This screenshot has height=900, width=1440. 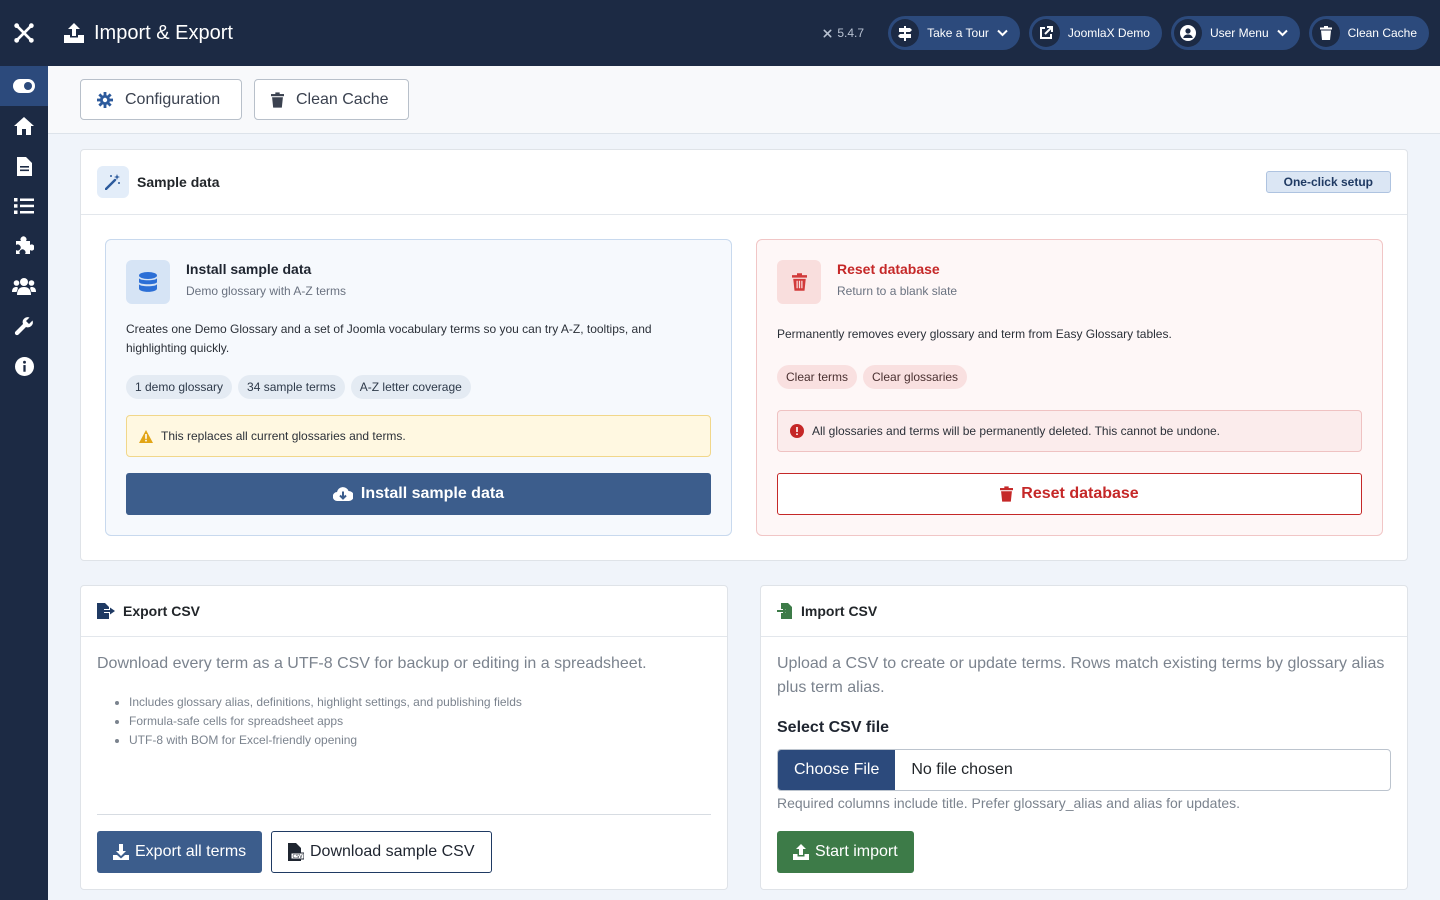 I want to click on site-link-button: JoomlaX Demo, so click(x=1095, y=33).